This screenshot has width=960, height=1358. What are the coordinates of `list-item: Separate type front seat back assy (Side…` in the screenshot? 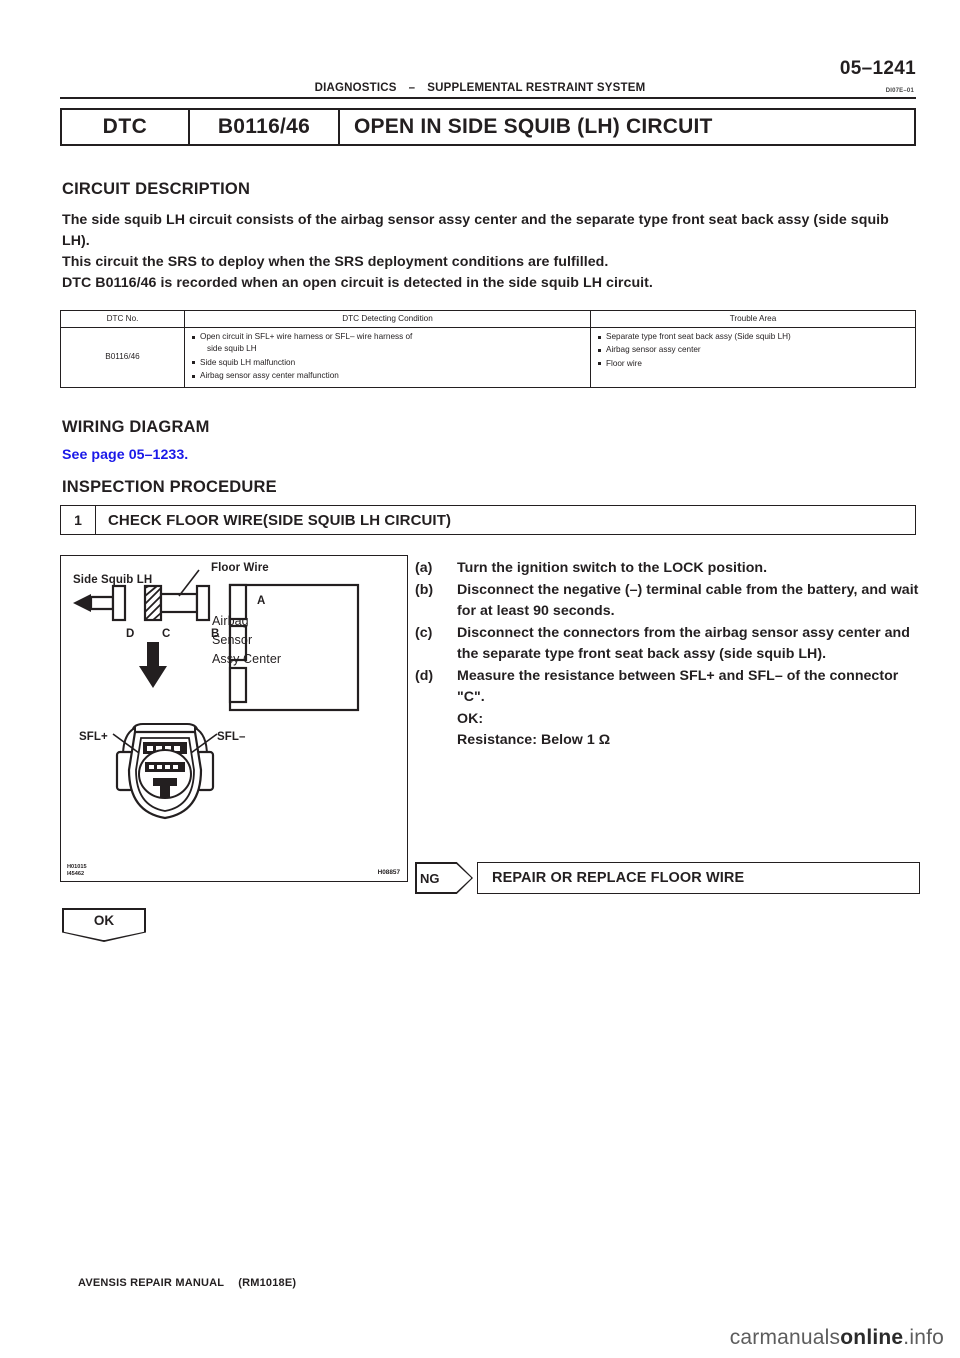 It's located at (753, 337).